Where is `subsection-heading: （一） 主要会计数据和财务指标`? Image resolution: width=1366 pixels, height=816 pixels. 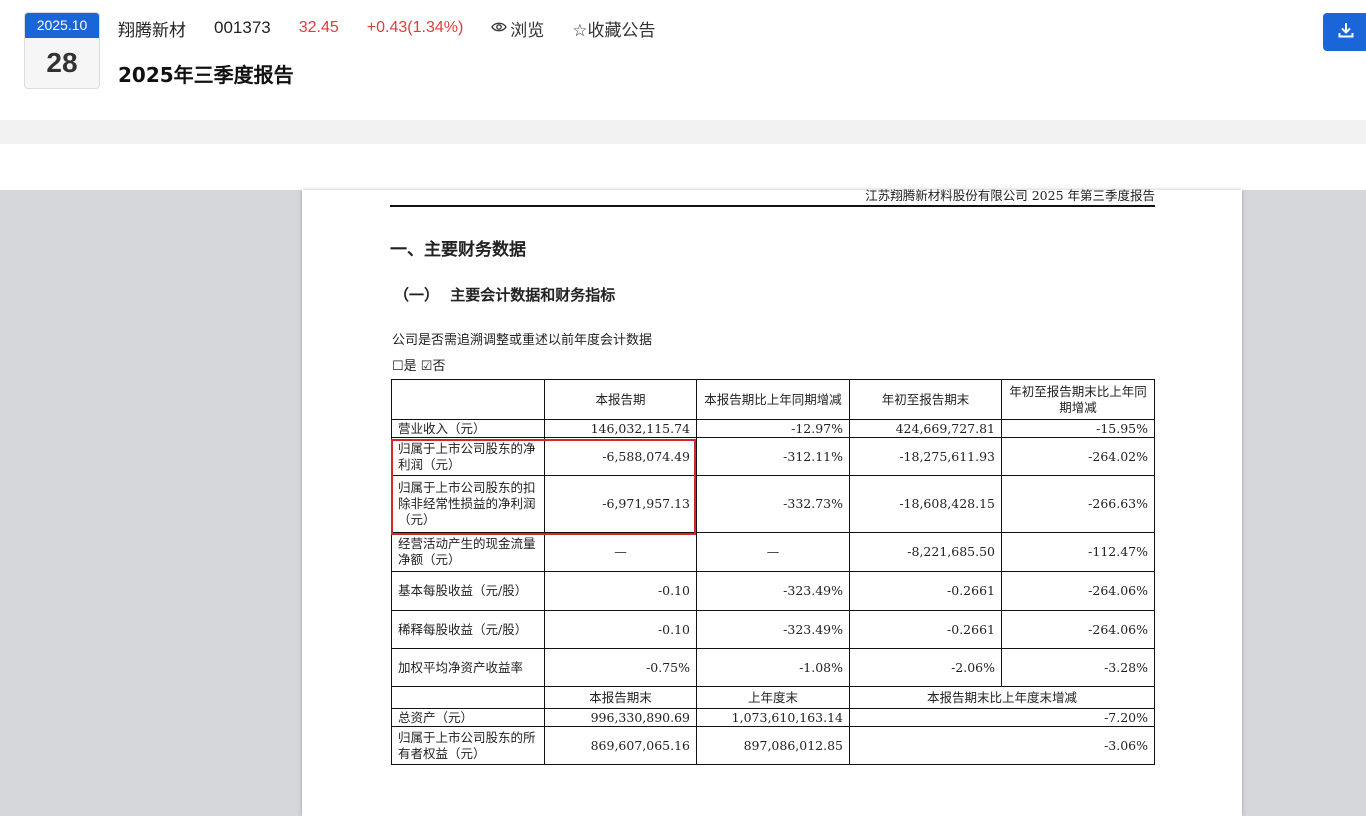 subsection-heading: （一） 主要会计数据和财务指标 is located at coordinates (505, 295).